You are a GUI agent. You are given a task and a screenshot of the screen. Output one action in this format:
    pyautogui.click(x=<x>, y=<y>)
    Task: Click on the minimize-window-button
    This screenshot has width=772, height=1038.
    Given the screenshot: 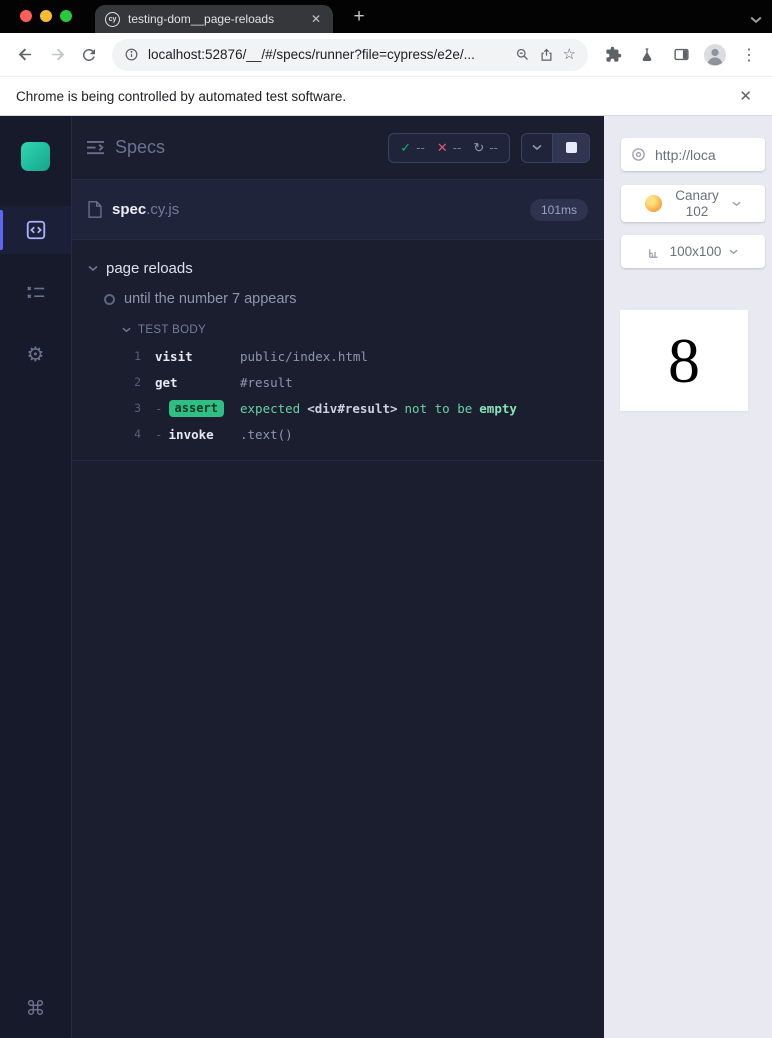 What is the action you would take?
    pyautogui.click(x=46, y=16)
    